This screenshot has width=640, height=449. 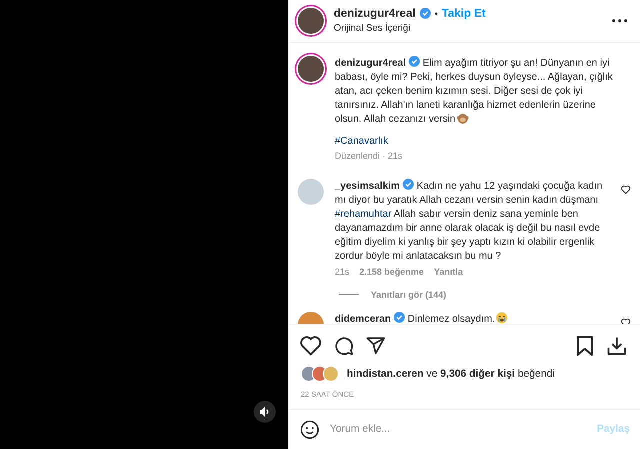 I want to click on audio-label: Orijinal Ses İçeriği, so click(x=468, y=28).